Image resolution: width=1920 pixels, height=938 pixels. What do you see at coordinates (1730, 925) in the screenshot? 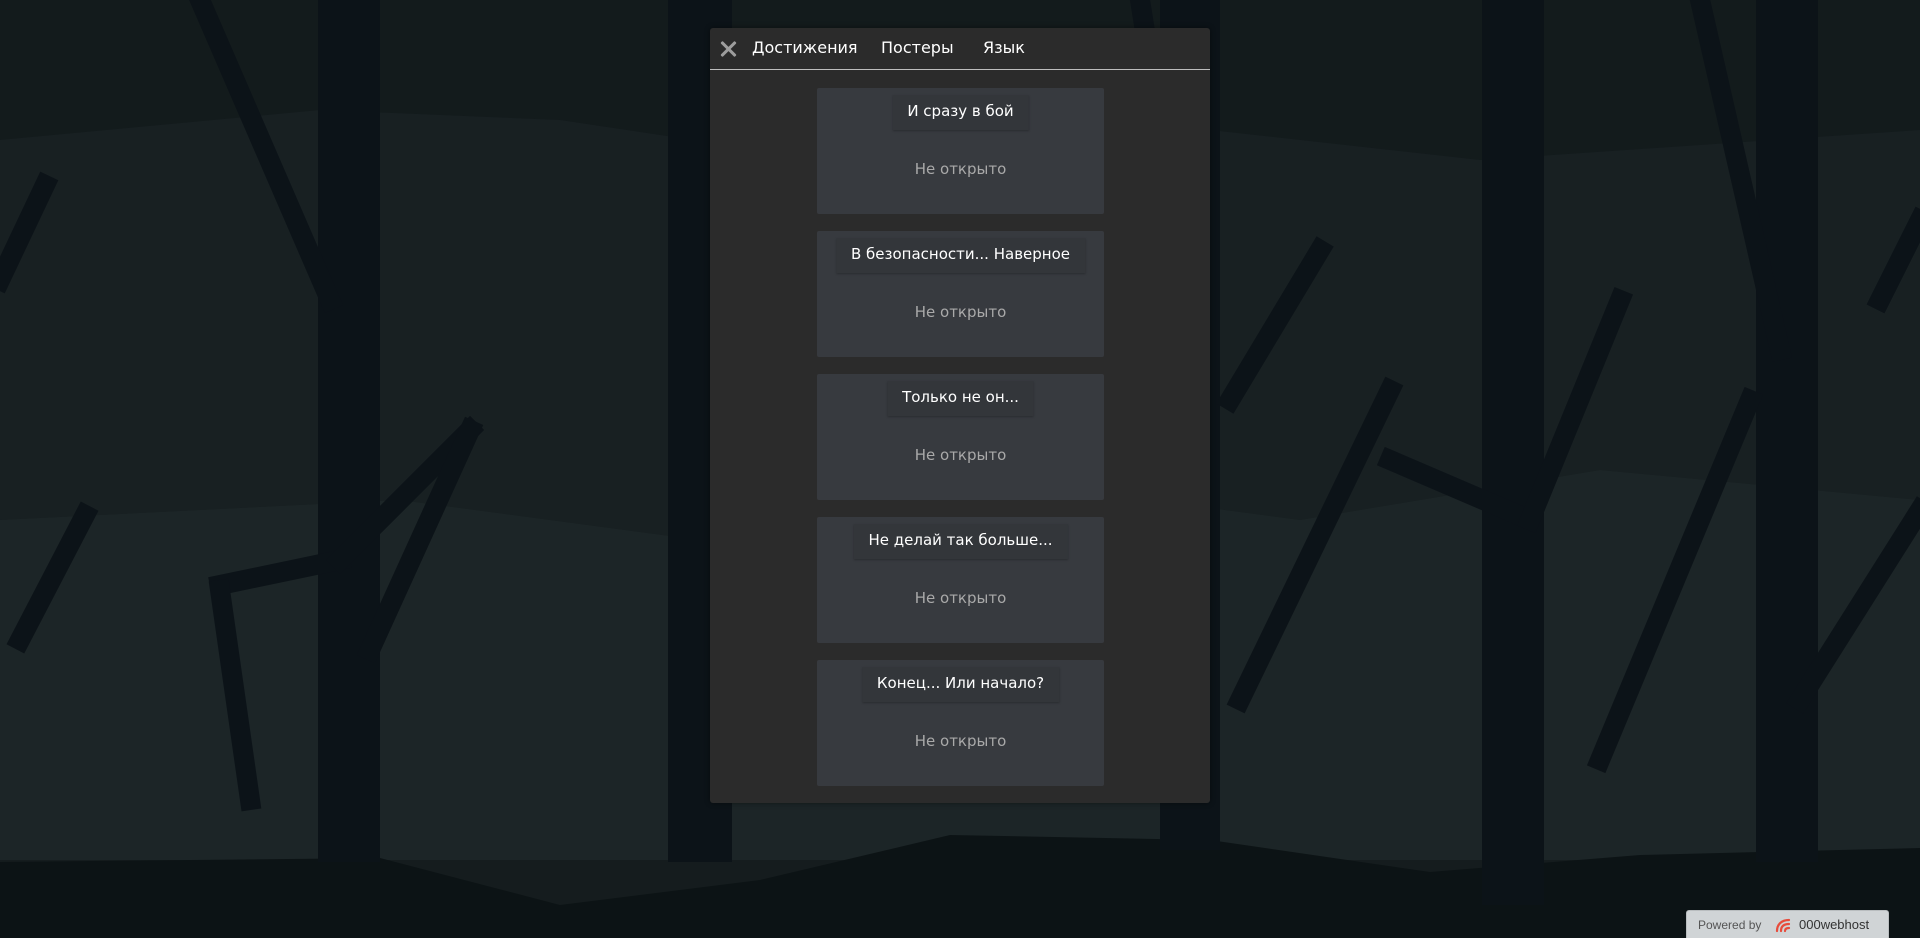
I see `powered-by-label: Powered by` at bounding box center [1730, 925].